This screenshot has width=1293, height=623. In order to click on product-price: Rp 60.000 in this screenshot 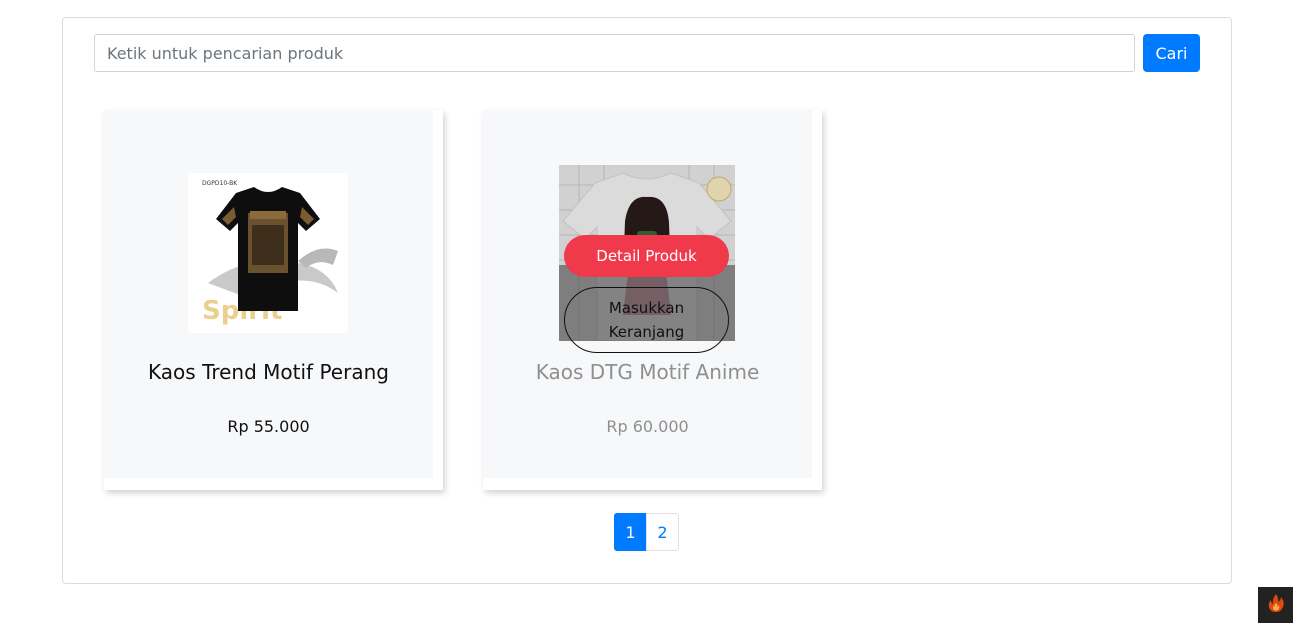, I will do `click(647, 426)`.